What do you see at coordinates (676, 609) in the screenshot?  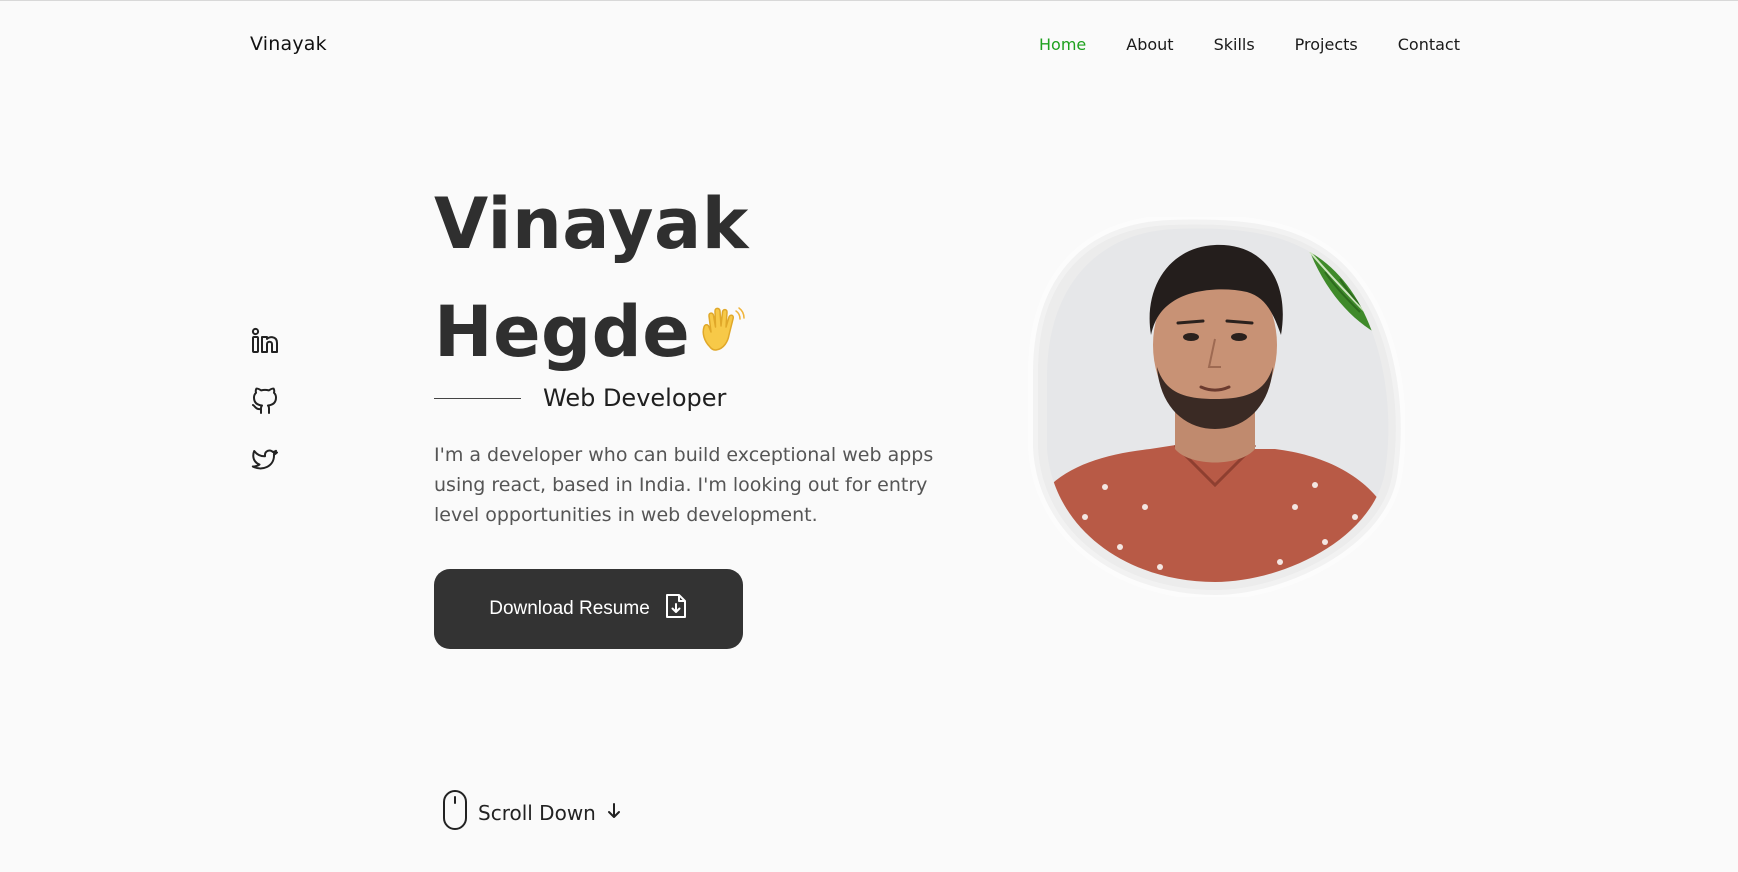 I see `file-download-icon` at bounding box center [676, 609].